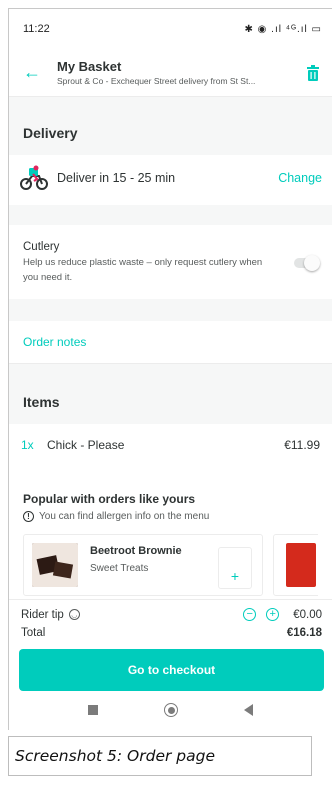 This screenshot has width=332, height=798. I want to click on status-icons: ✱ ◉ .ıl ⁴ᴳ.ıl ▭, so click(283, 29).